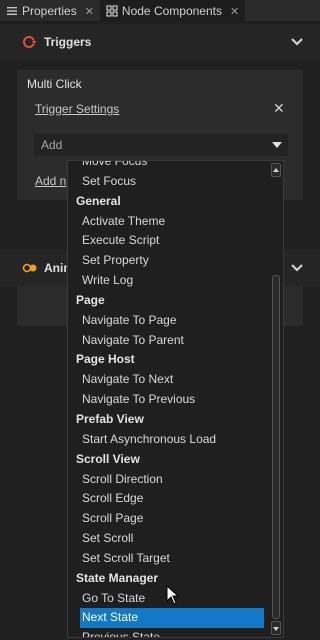  Describe the element at coordinates (172, 618) in the screenshot. I see `dropdown-option-next-state: Next State` at that location.